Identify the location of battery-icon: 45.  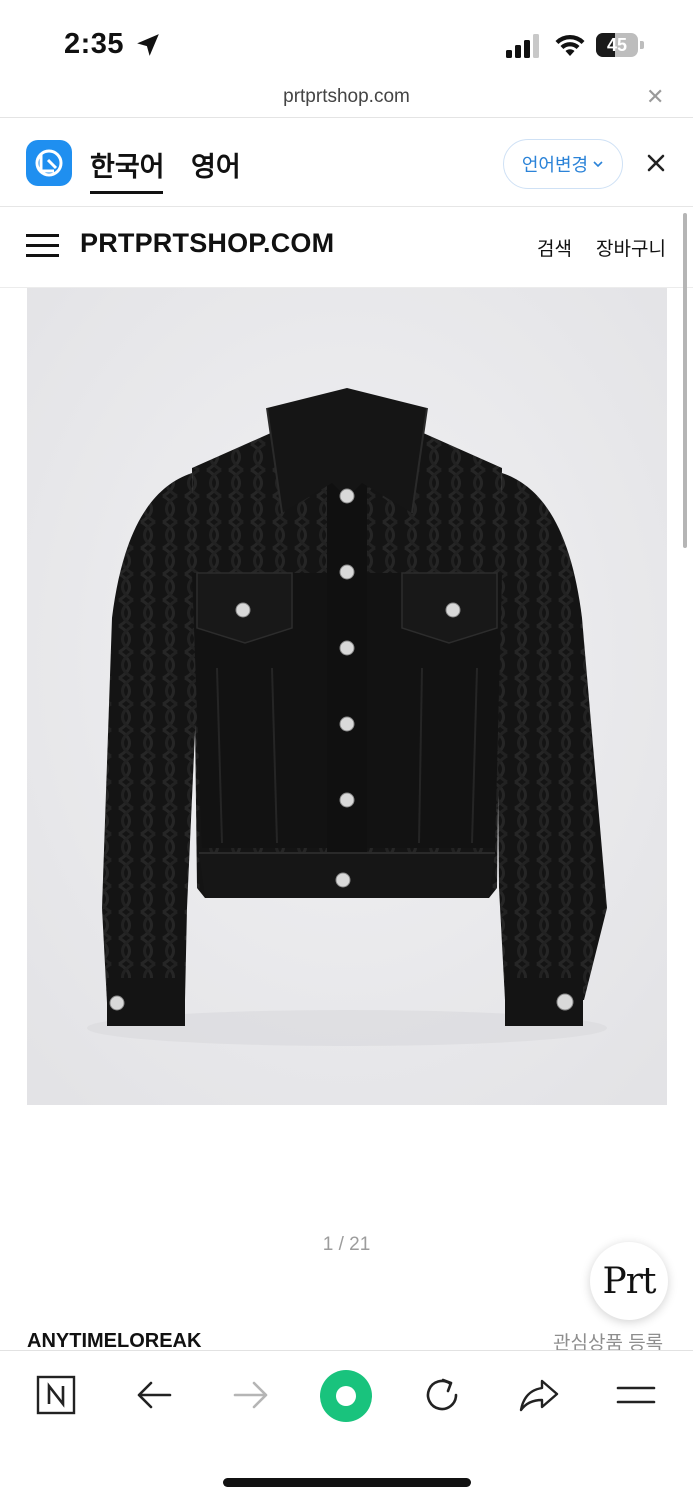
(620, 45).